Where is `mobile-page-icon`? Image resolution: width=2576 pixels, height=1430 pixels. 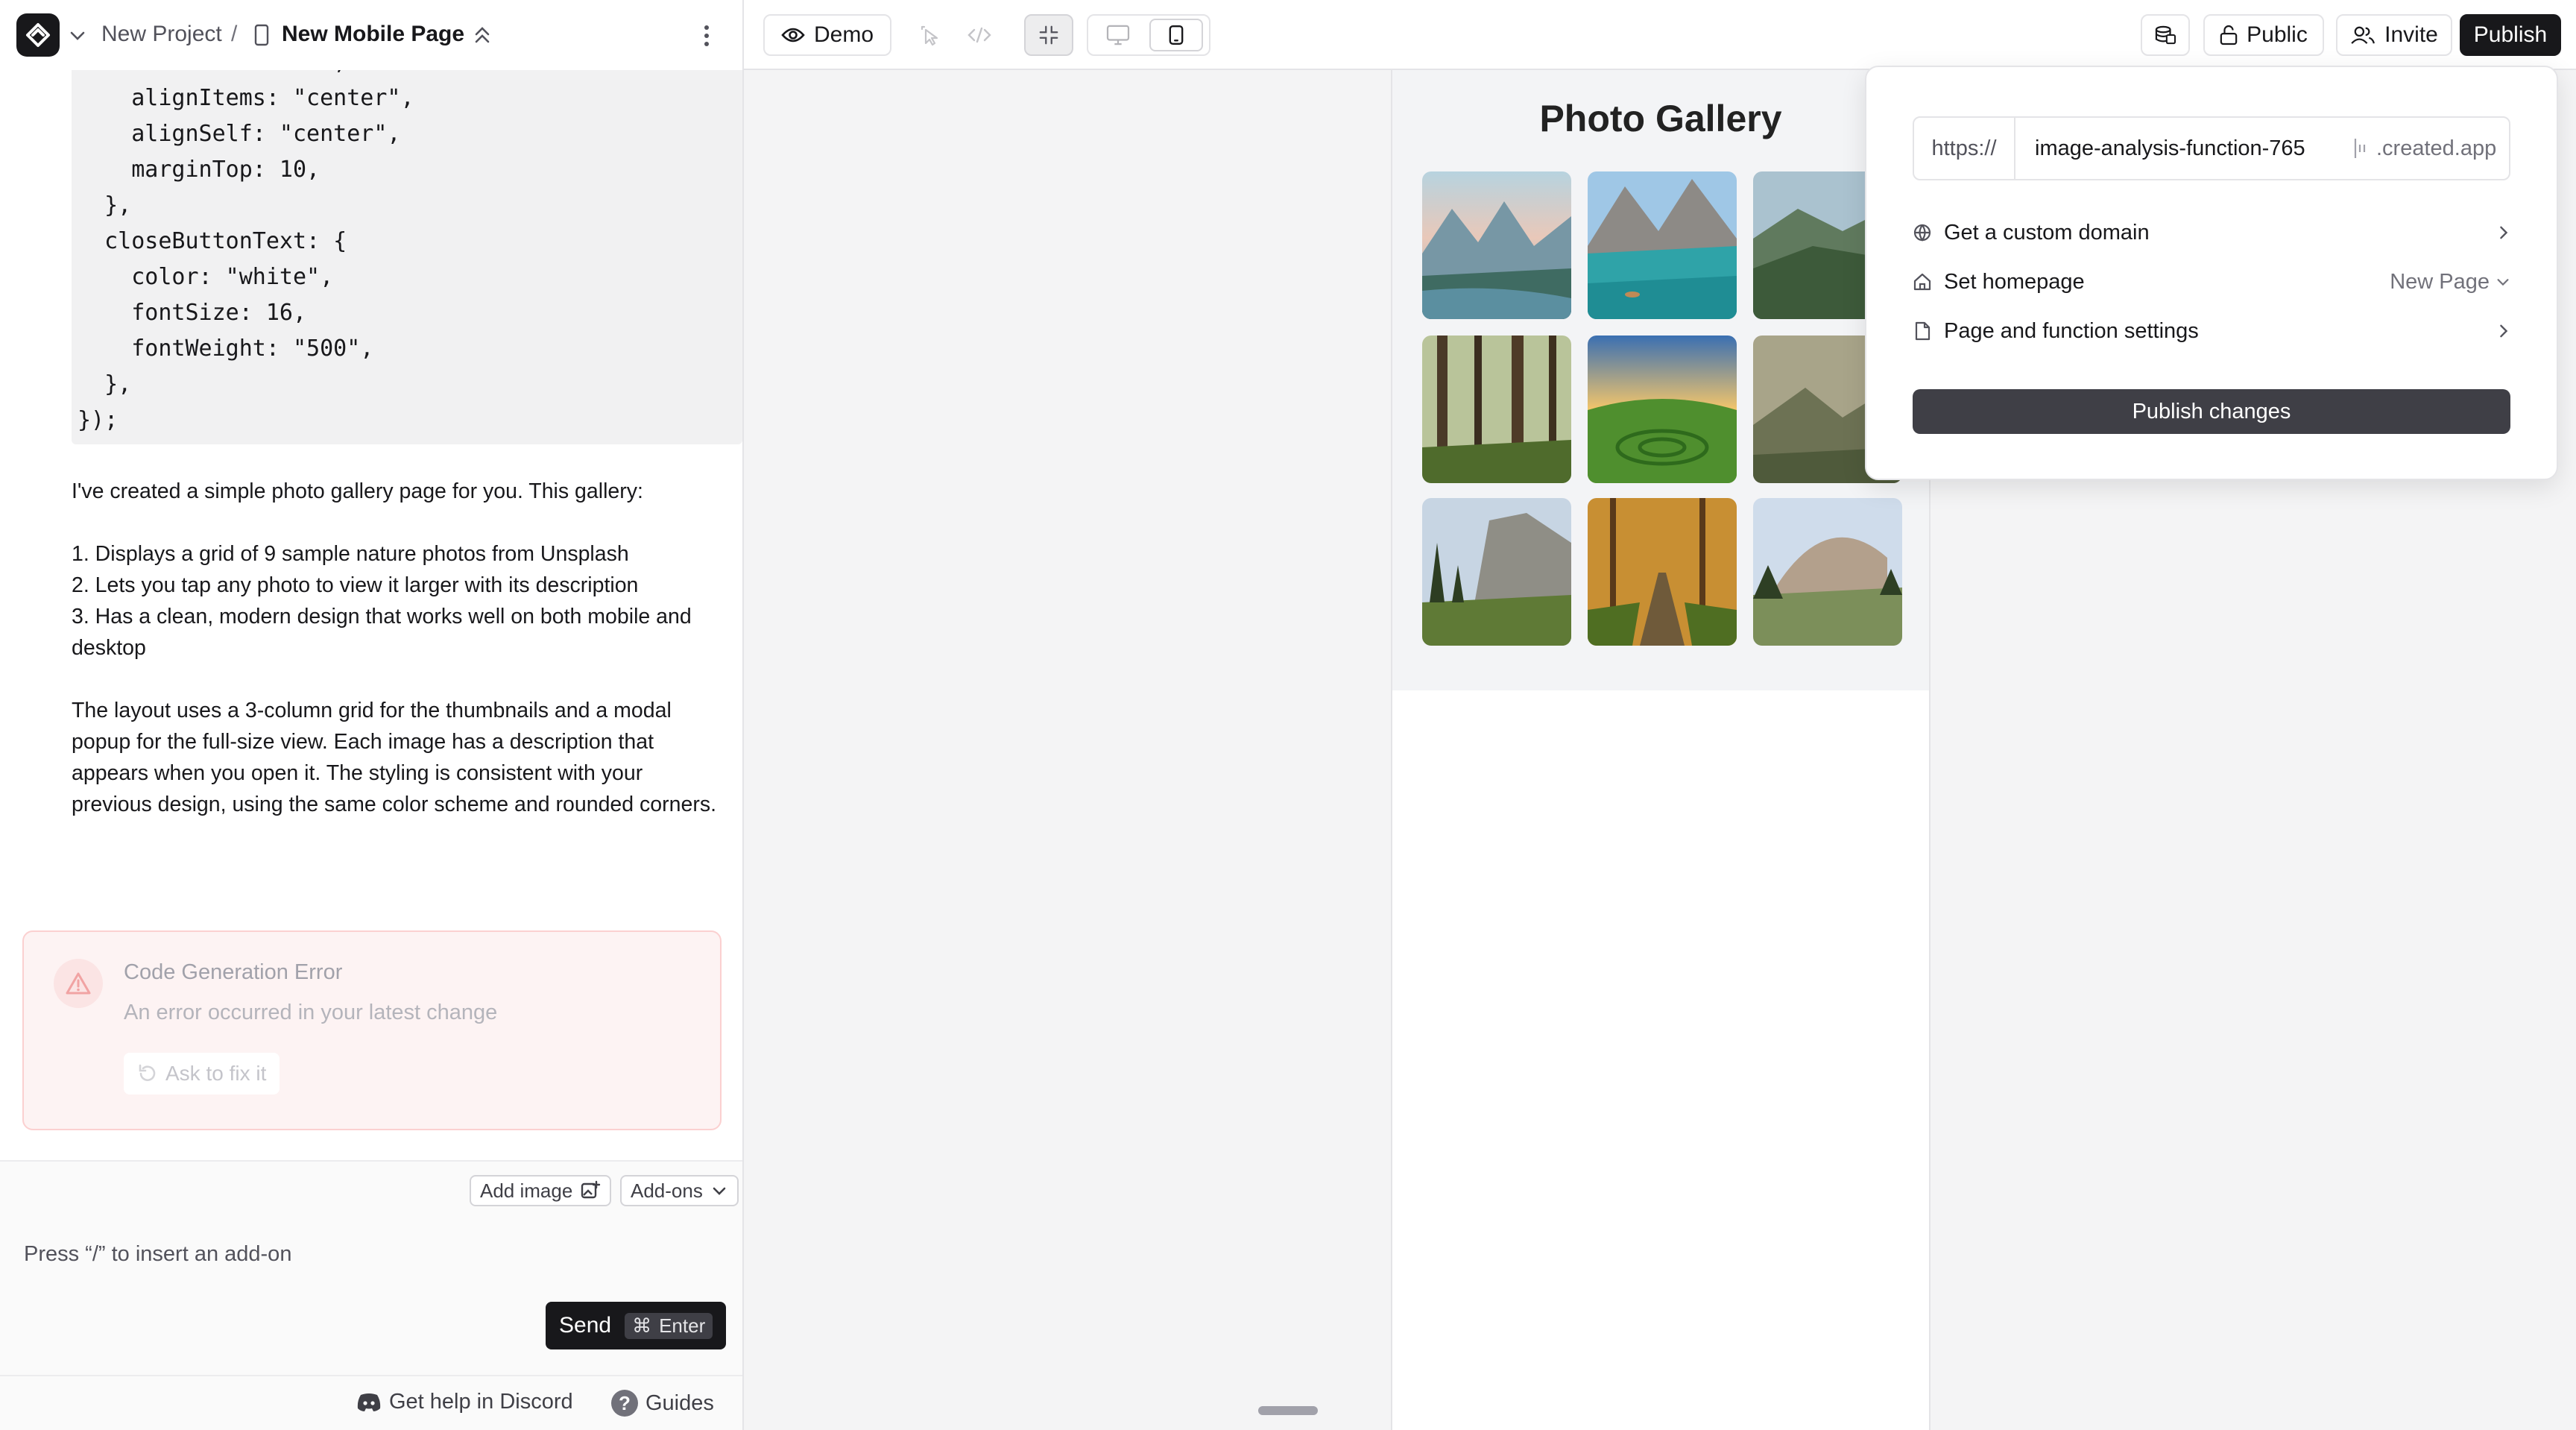 mobile-page-icon is located at coordinates (261, 35).